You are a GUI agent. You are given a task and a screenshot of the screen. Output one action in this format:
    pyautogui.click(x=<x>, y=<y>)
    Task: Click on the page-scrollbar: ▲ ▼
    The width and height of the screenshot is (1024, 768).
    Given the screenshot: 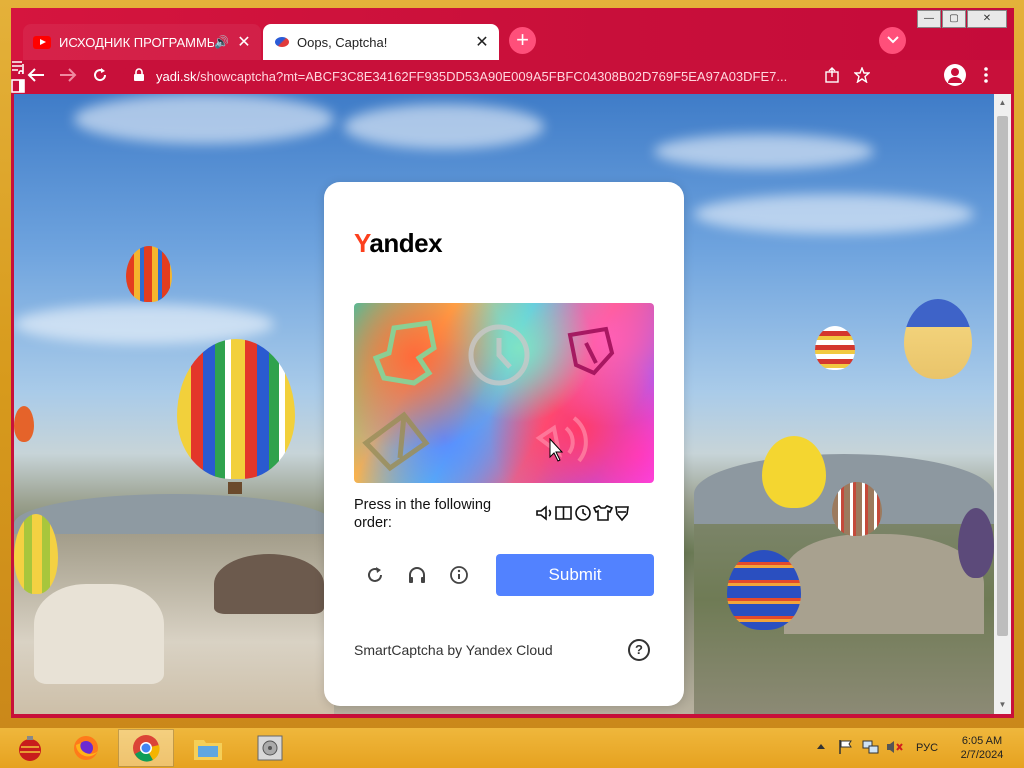 What is the action you would take?
    pyautogui.click(x=1002, y=404)
    